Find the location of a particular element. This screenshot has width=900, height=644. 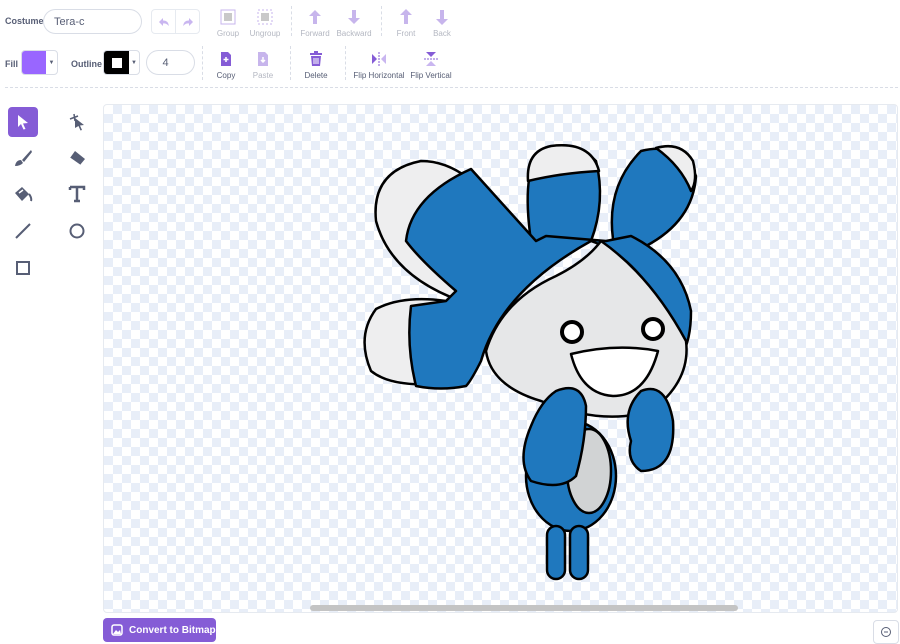

backward-icon is located at coordinates (354, 17).